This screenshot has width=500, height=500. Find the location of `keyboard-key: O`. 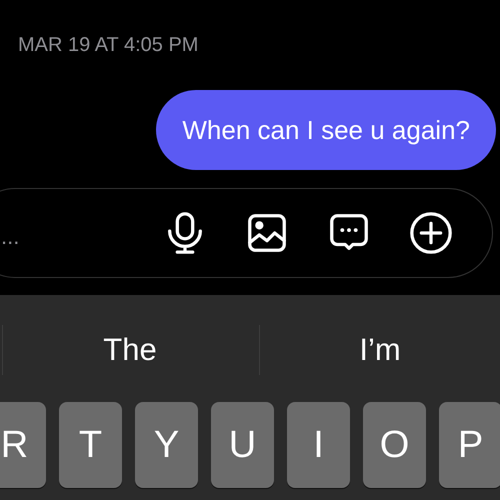

keyboard-key: O is located at coordinates (394, 445).